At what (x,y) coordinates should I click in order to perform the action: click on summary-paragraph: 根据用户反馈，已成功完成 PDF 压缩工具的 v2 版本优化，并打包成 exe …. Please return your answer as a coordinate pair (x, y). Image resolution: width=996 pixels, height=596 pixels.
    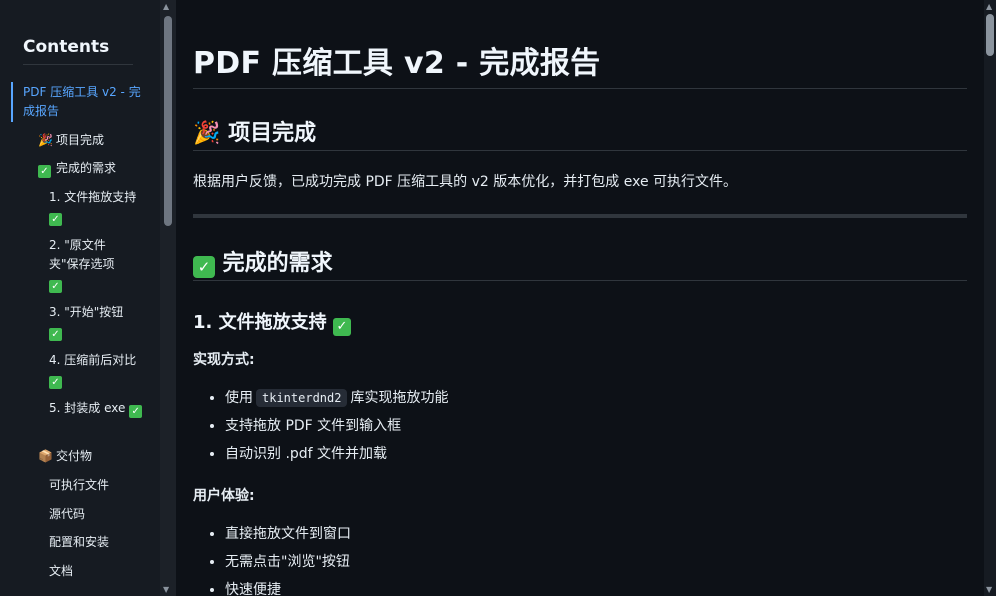
    Looking at the image, I should click on (465, 182).